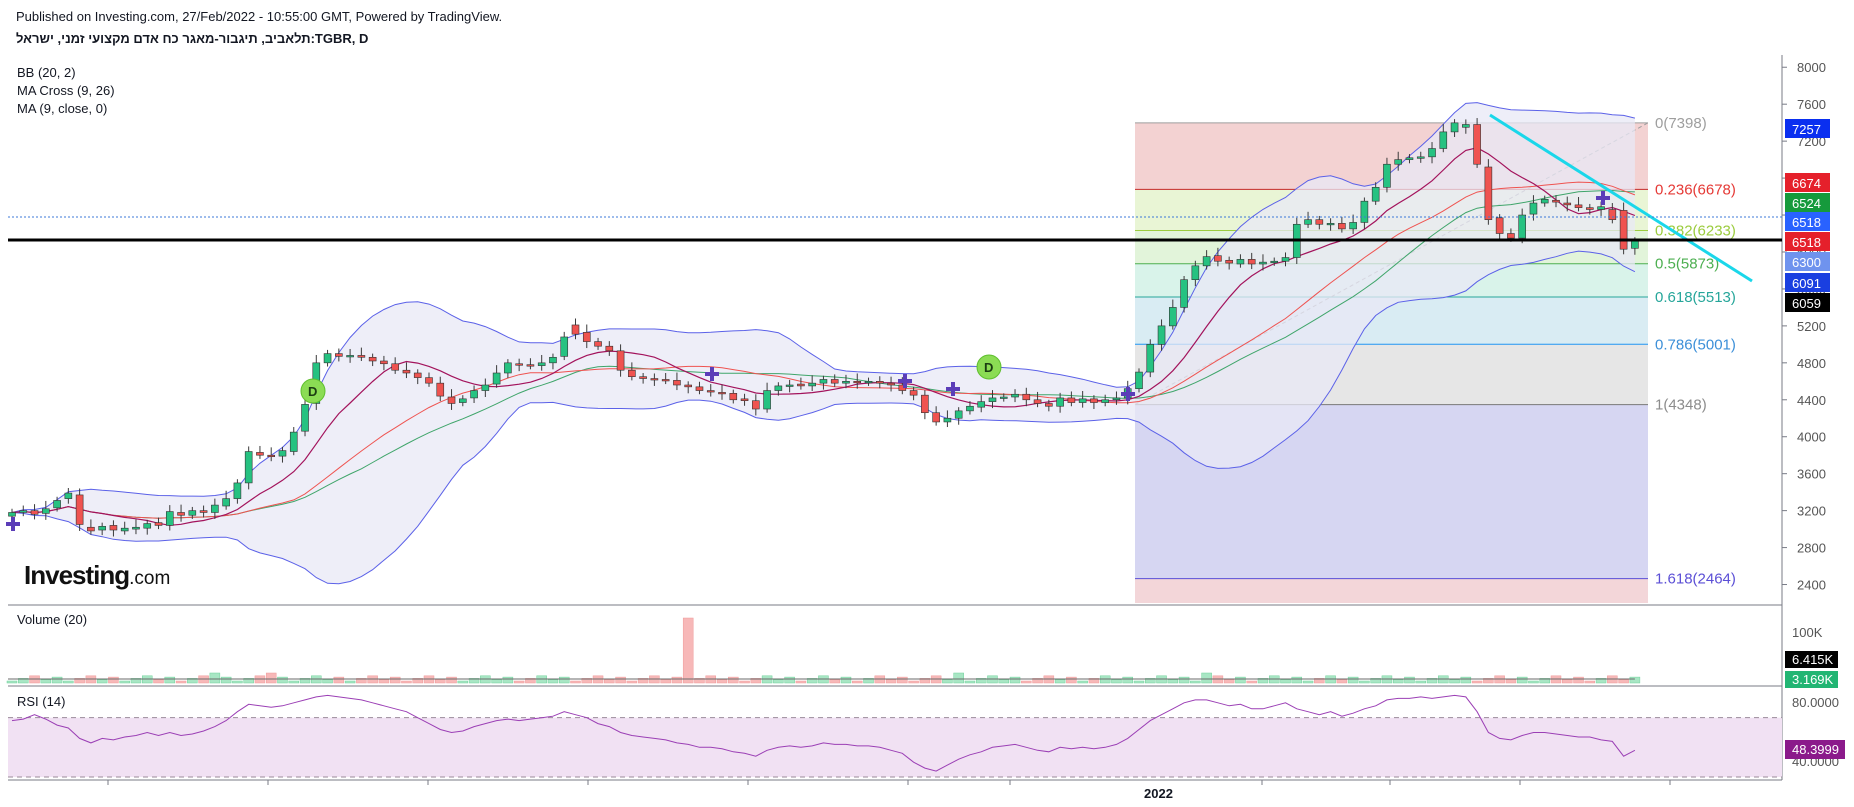 The height and width of the screenshot is (807, 1854). I want to click on price-axis-tick: 4400, so click(1811, 400).